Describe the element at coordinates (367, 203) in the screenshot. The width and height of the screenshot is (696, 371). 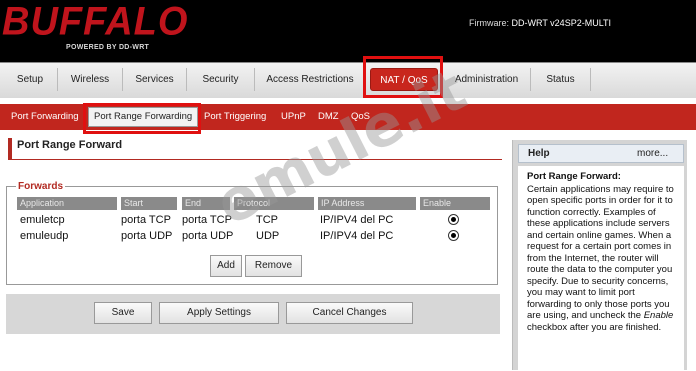
I see `column-header-ip-address: IP Address` at that location.